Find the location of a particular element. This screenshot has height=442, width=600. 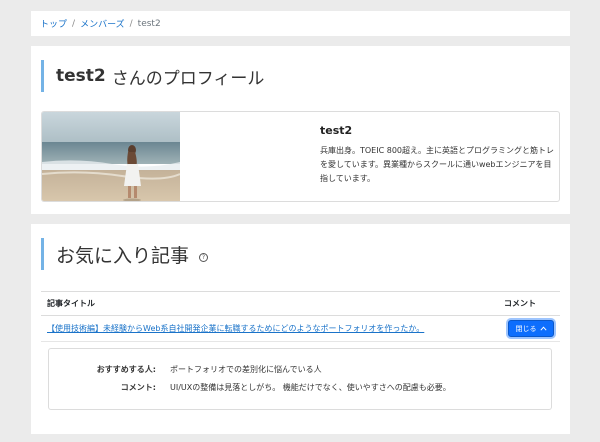

profile-username: test2 is located at coordinates (81, 76).